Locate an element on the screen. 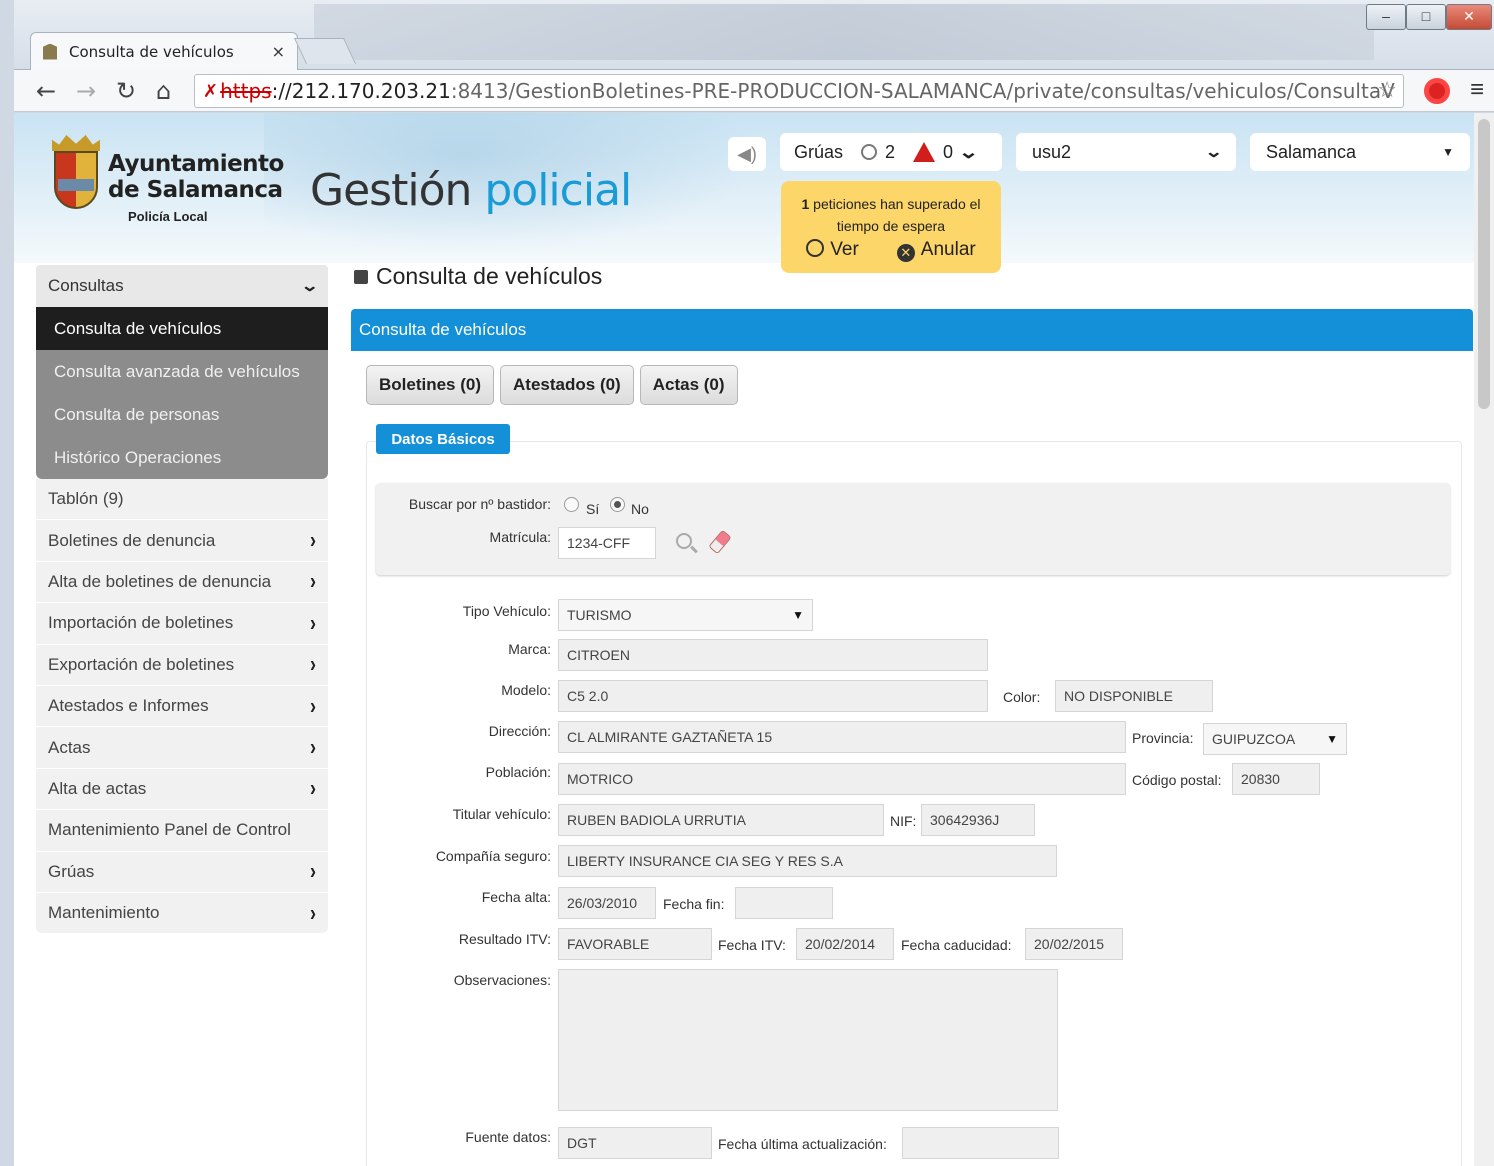 The image size is (1494, 1166). close-tab-icon: × is located at coordinates (278, 51).